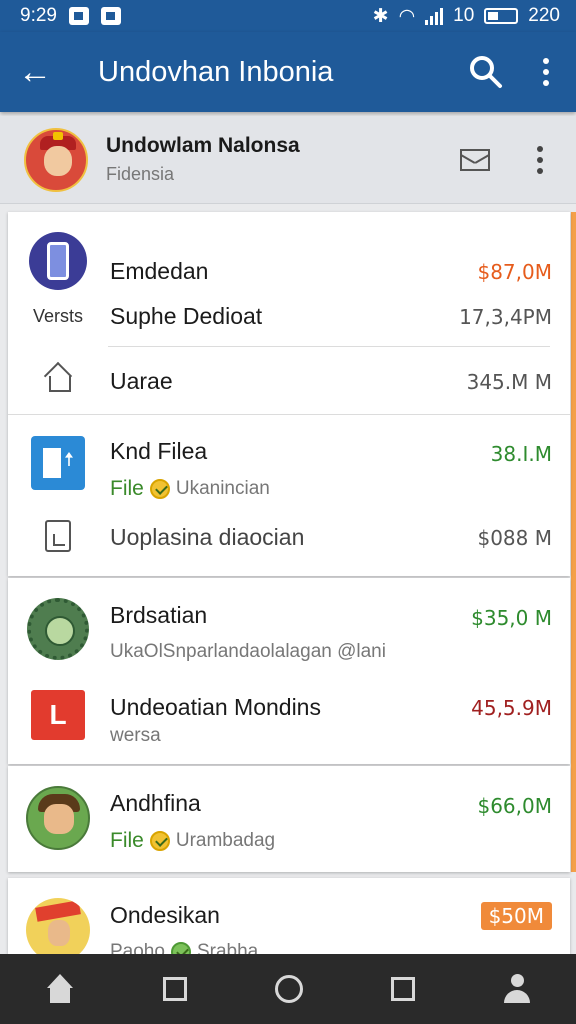 This screenshot has height=1024, width=576. What do you see at coordinates (475, 159) in the screenshot?
I see `mail-icon` at bounding box center [475, 159].